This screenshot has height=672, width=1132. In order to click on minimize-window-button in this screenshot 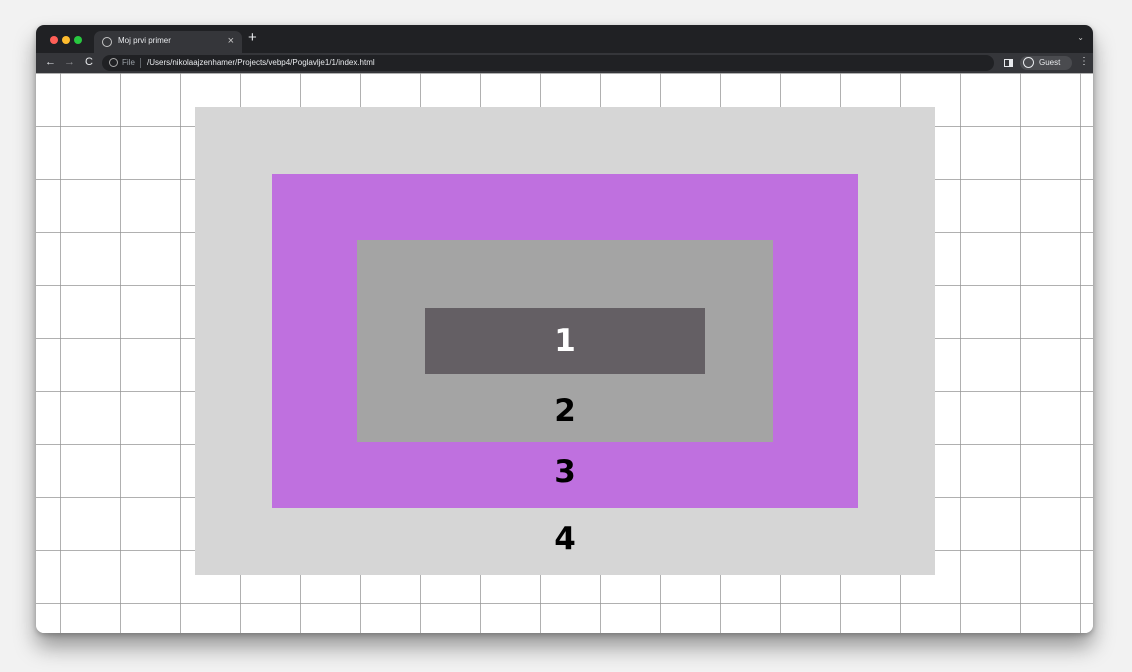, I will do `click(66, 40)`.